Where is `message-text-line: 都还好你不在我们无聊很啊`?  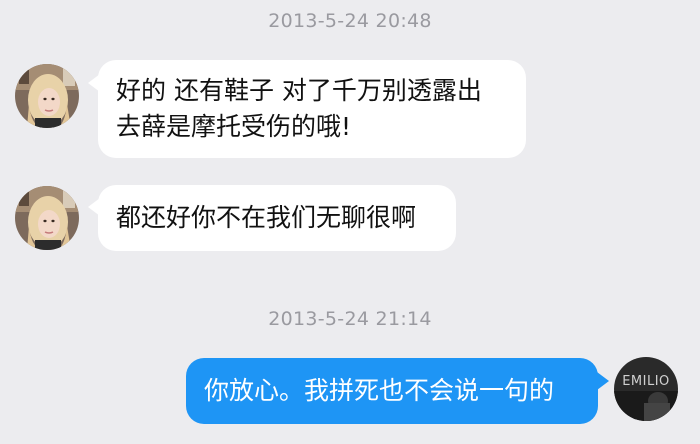 message-text-line: 都还好你不在我们无聊很啊 is located at coordinates (266, 217).